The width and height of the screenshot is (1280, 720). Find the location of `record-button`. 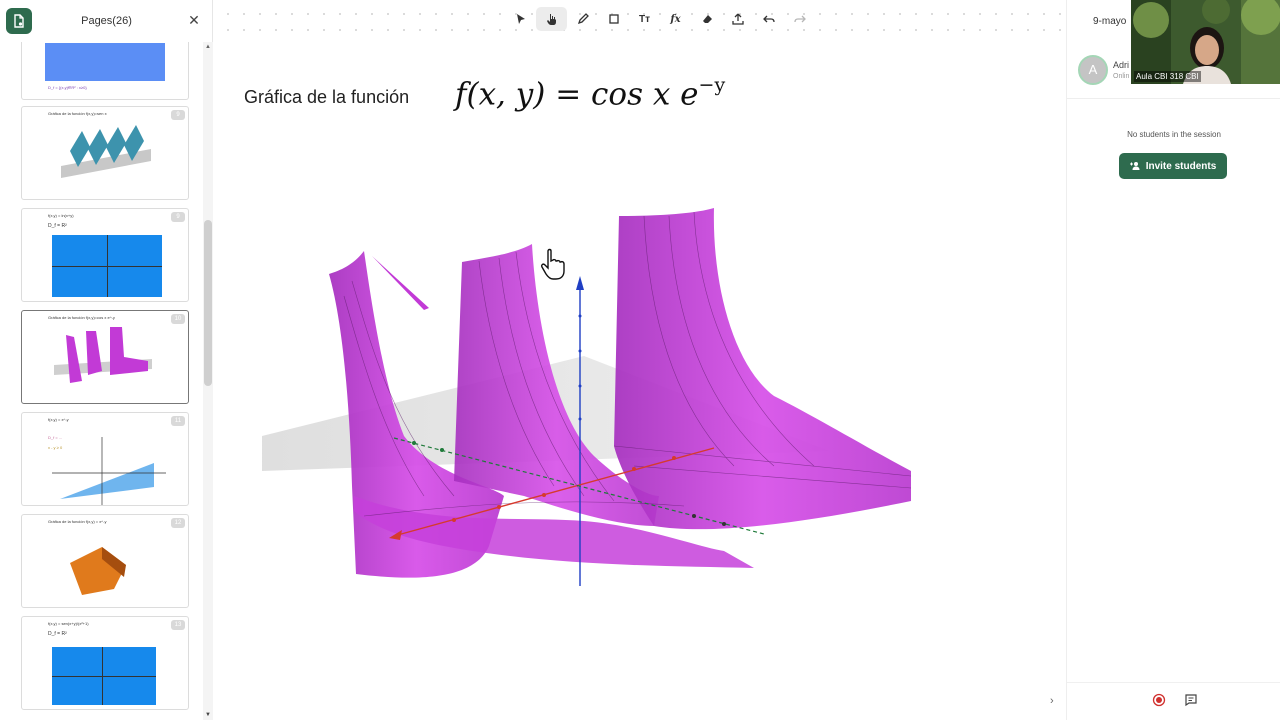

record-button is located at coordinates (1159, 700).